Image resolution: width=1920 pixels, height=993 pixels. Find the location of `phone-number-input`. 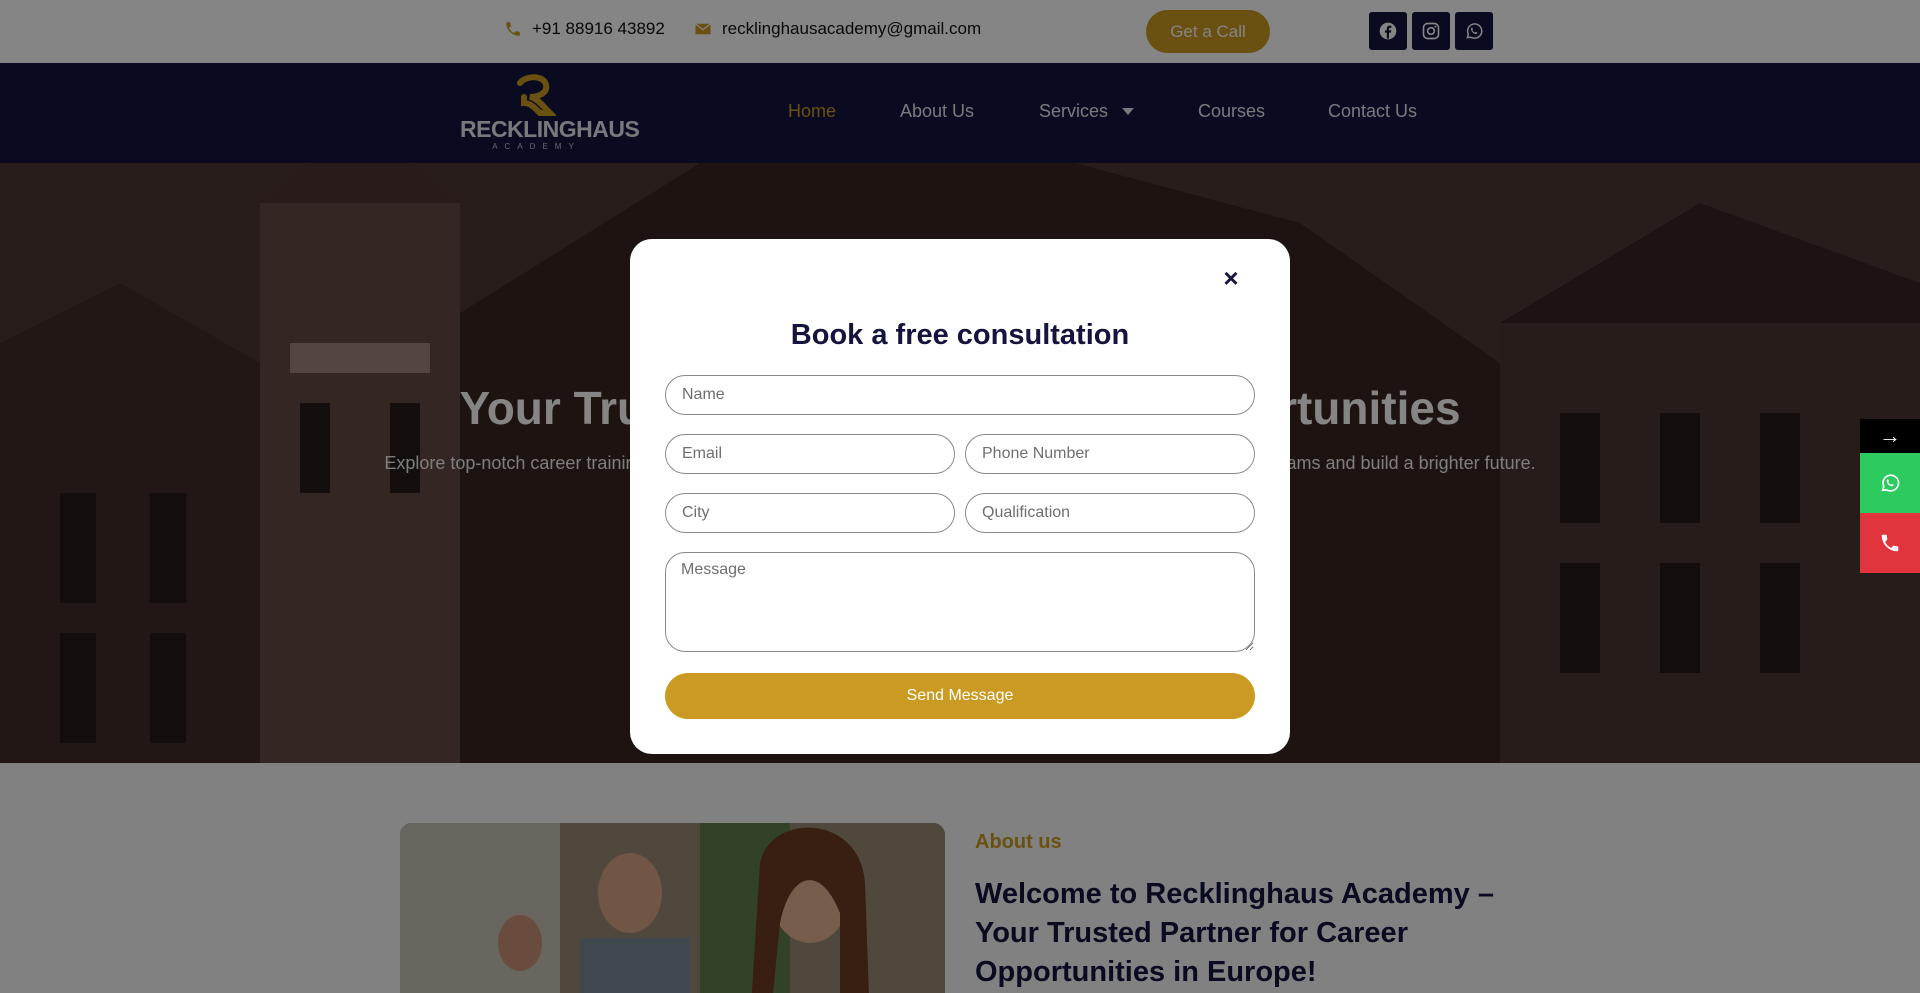

phone-number-input is located at coordinates (1110, 454).